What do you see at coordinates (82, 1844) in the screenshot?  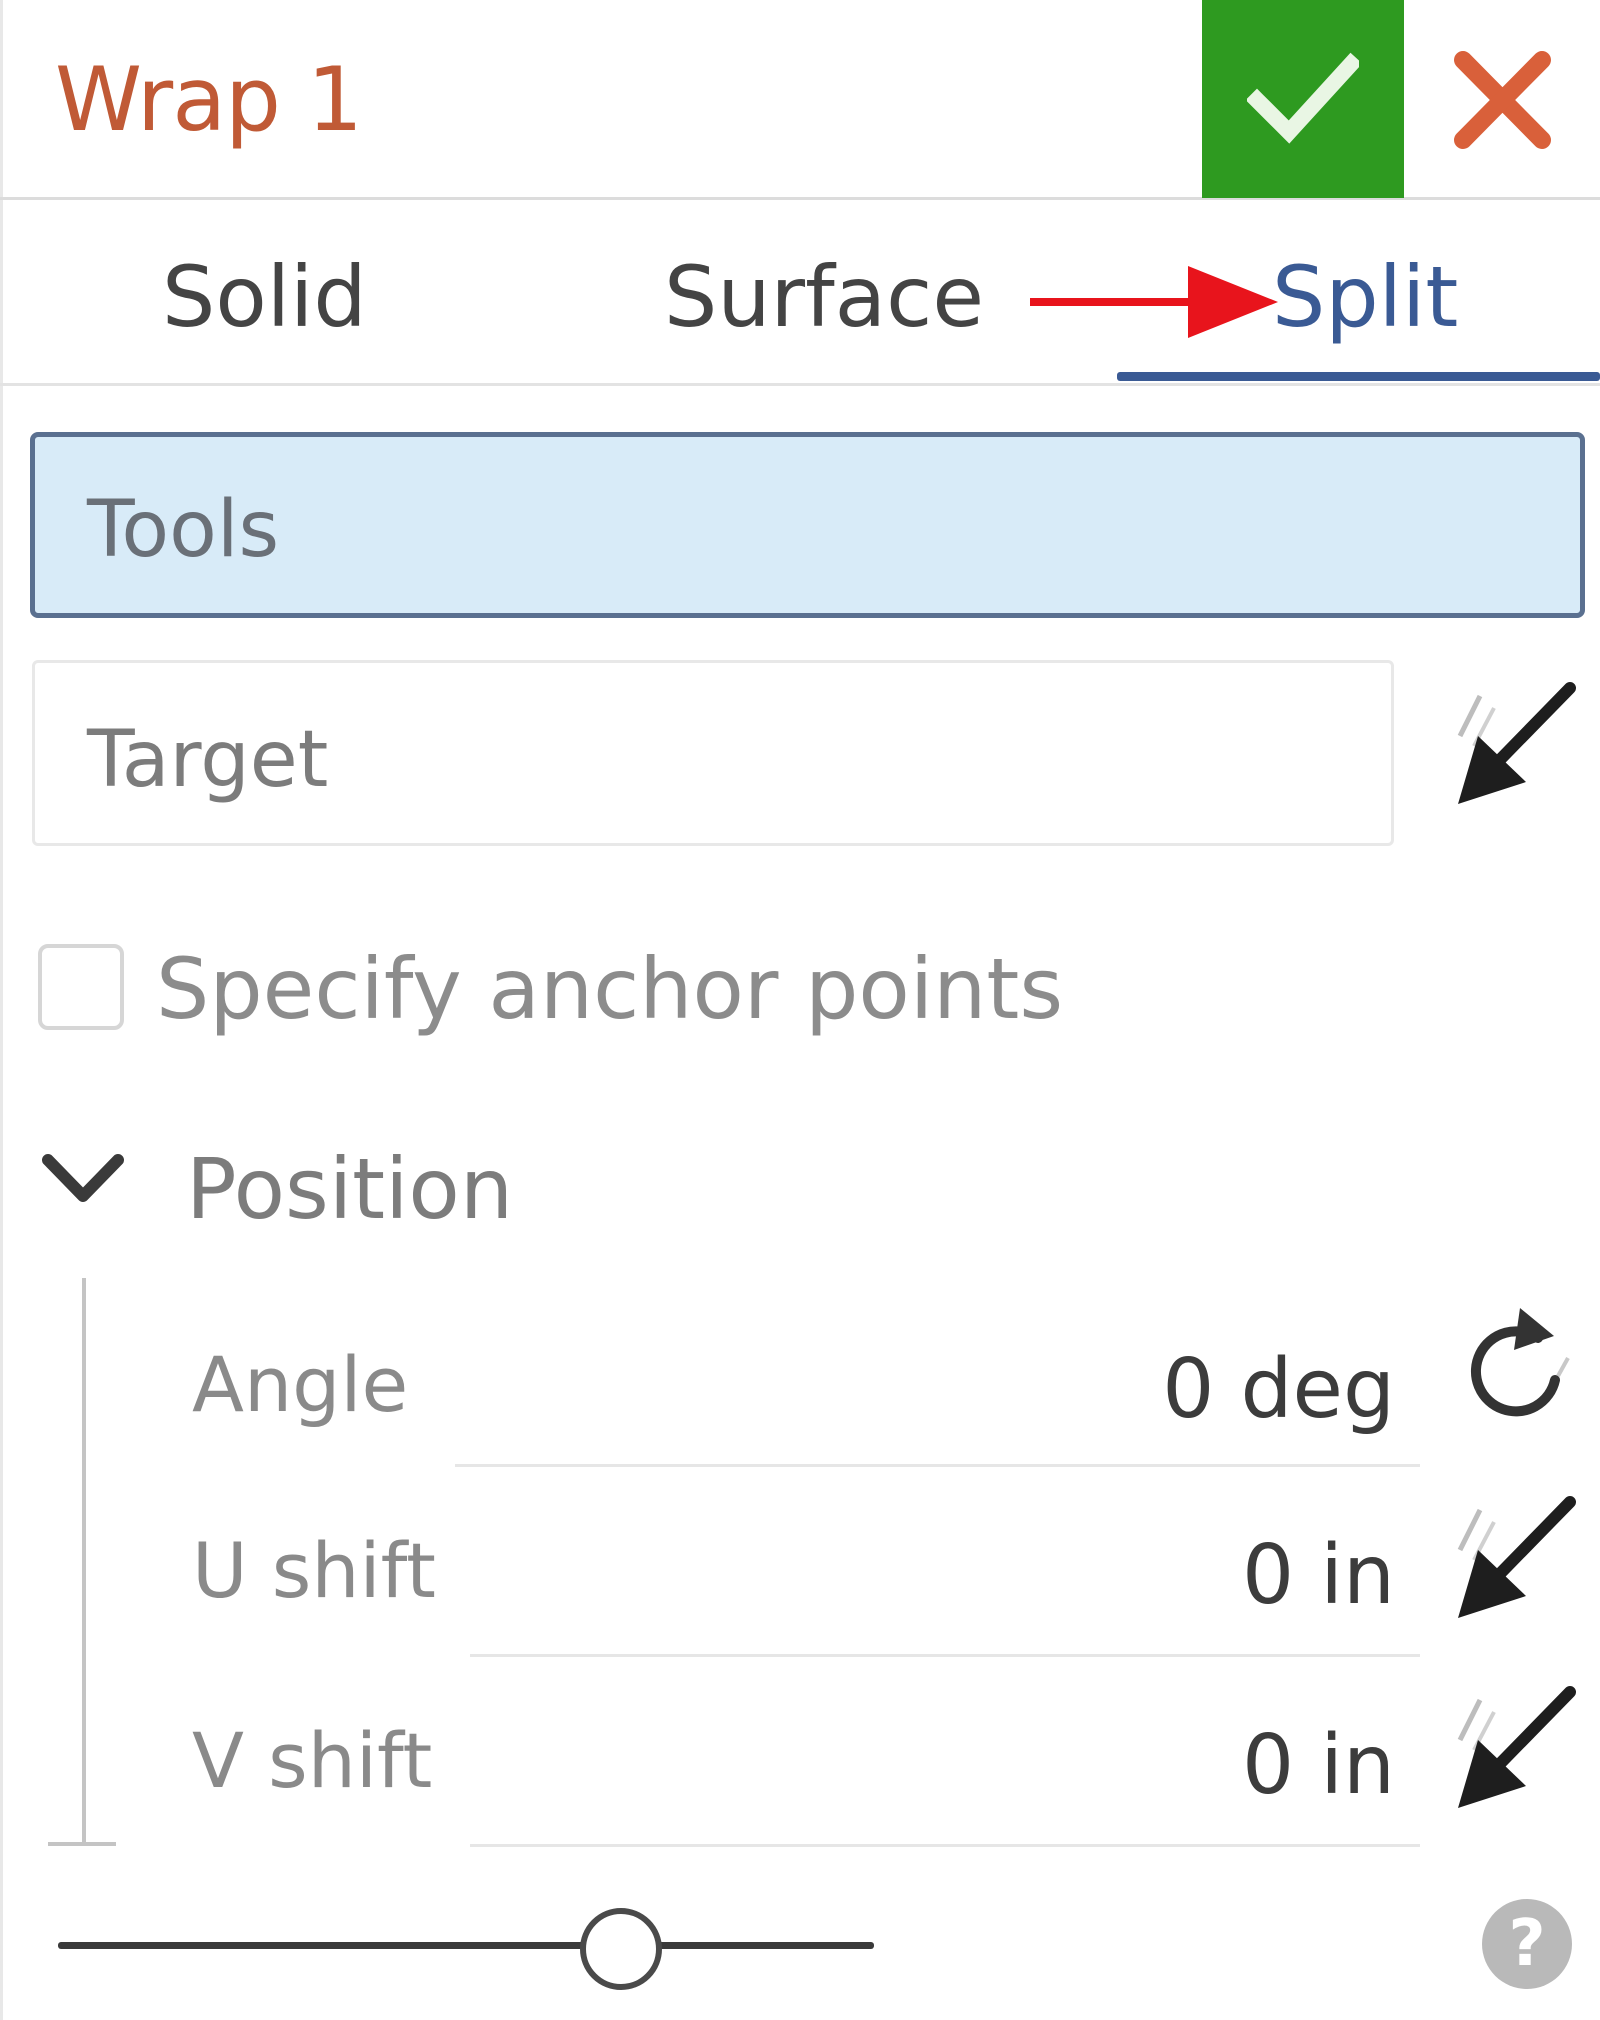 I see `section-indent-foot` at bounding box center [82, 1844].